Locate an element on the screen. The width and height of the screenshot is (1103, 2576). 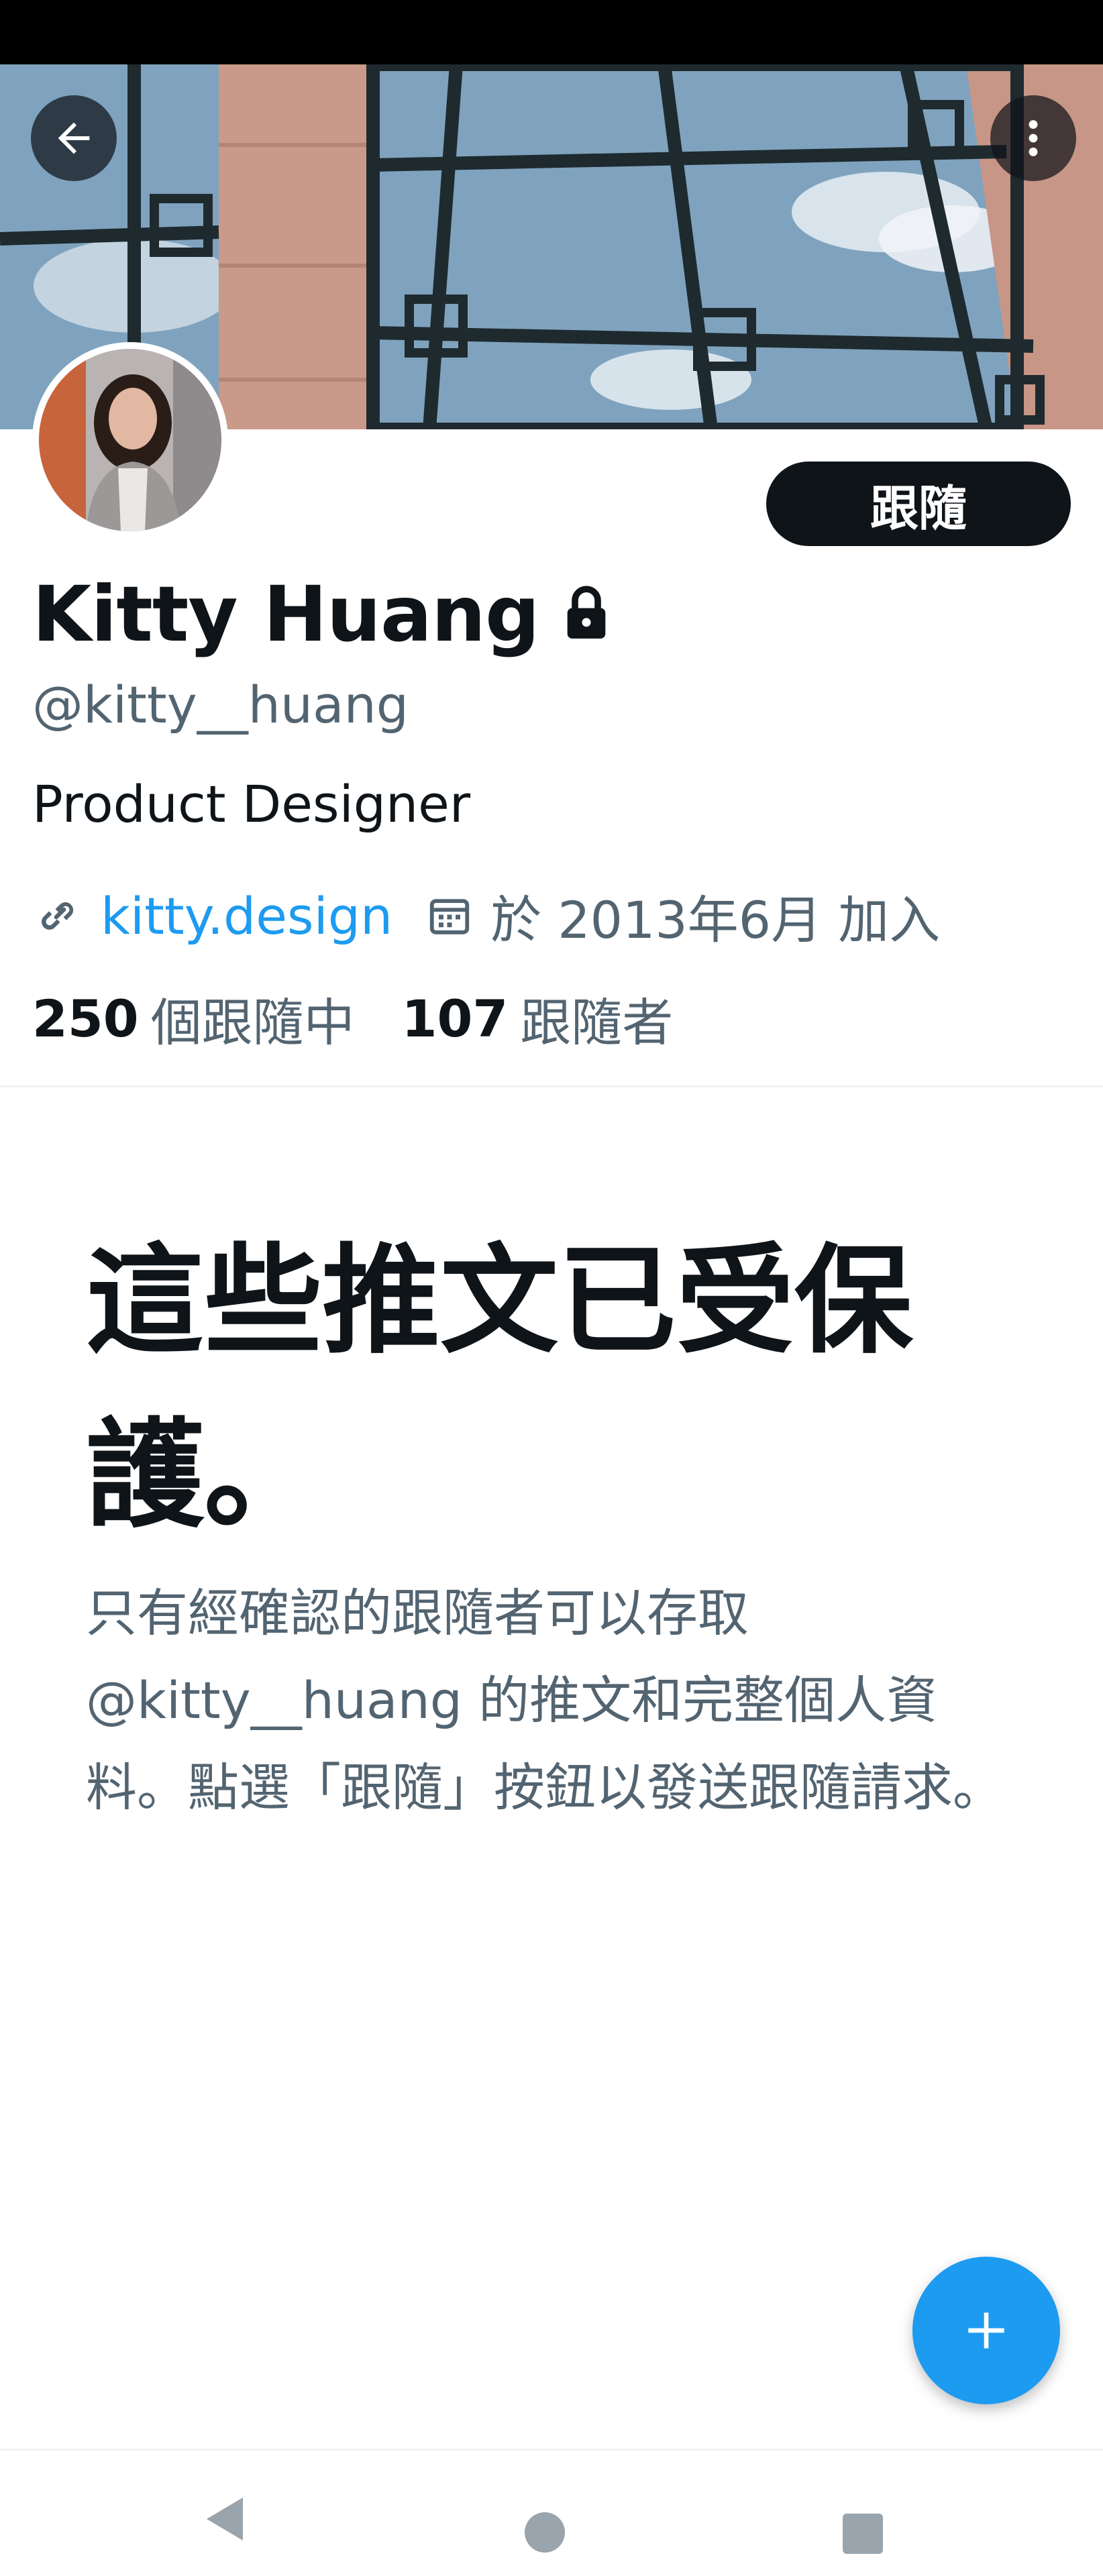
compose-fab is located at coordinates (986, 2330).